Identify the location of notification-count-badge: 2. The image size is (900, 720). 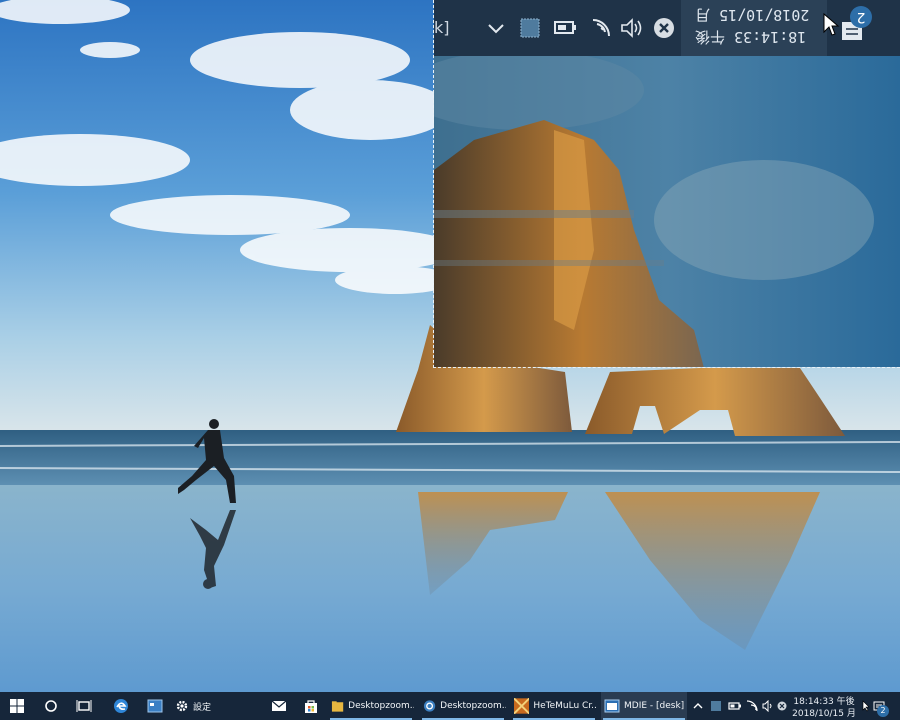
(883, 711).